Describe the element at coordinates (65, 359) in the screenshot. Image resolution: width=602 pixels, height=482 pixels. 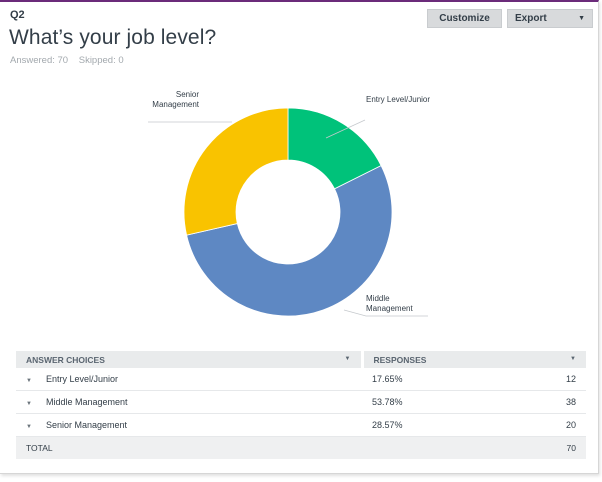
I see `answer-choices-header-label: ANSWER CHOICES` at that location.